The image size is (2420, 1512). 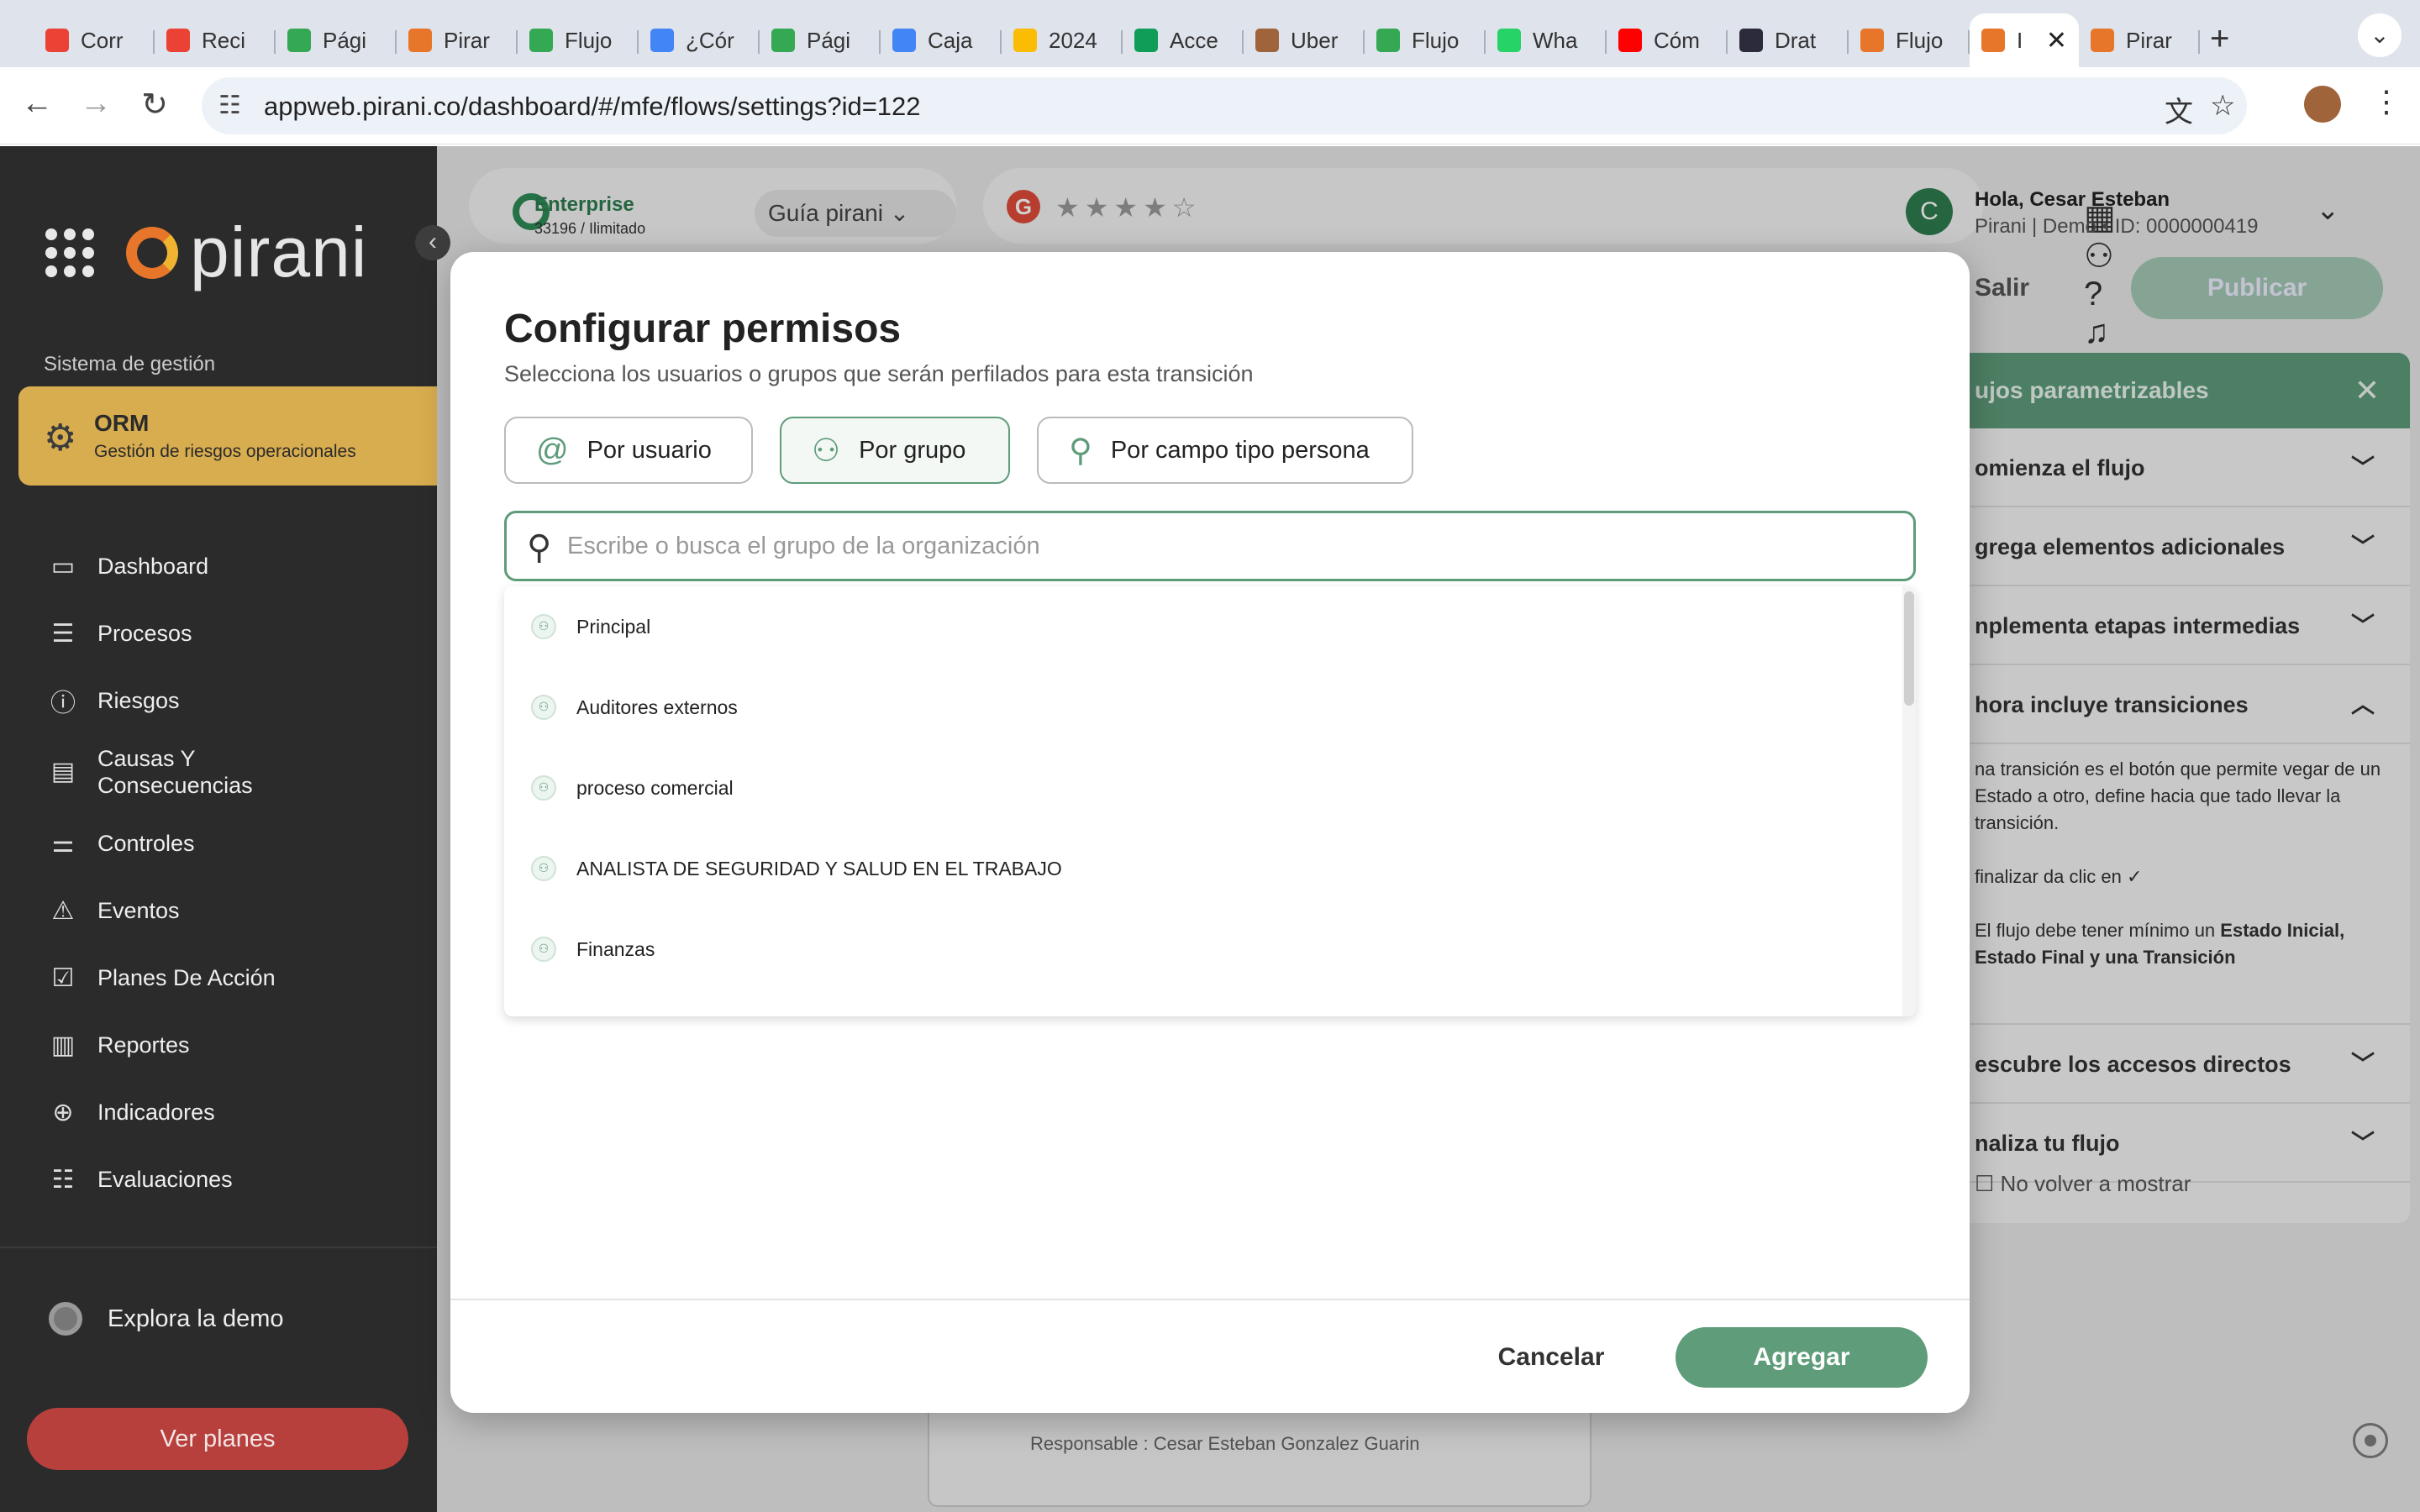 What do you see at coordinates (2323, 104) in the screenshot?
I see `profile-avatar` at bounding box center [2323, 104].